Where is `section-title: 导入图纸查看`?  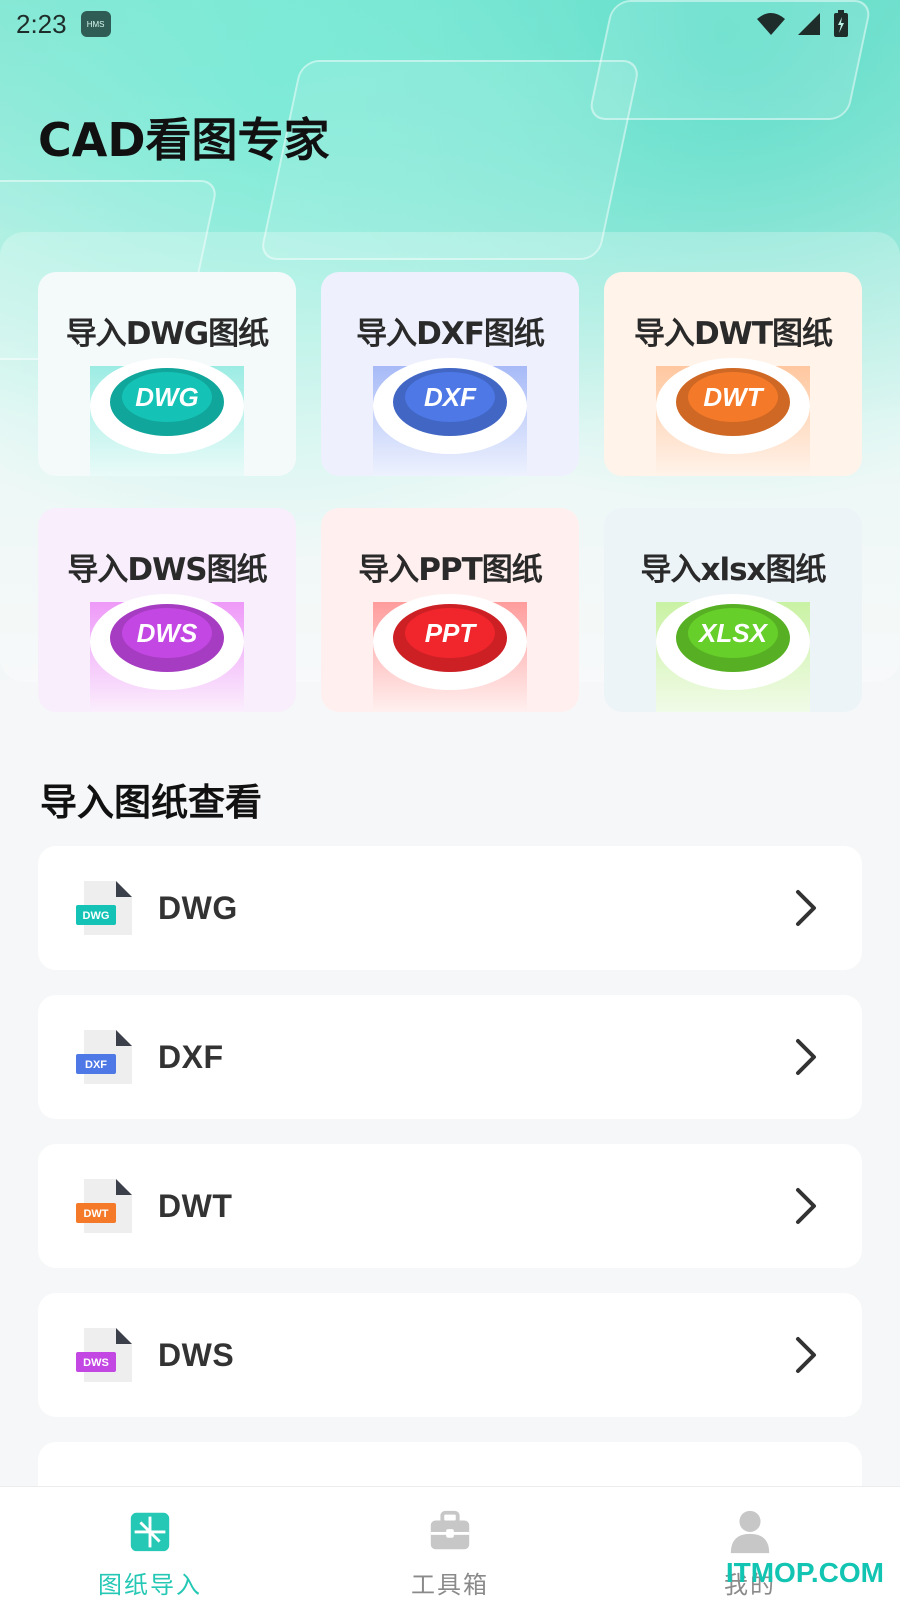 section-title: 导入图纸查看 is located at coordinates (151, 802).